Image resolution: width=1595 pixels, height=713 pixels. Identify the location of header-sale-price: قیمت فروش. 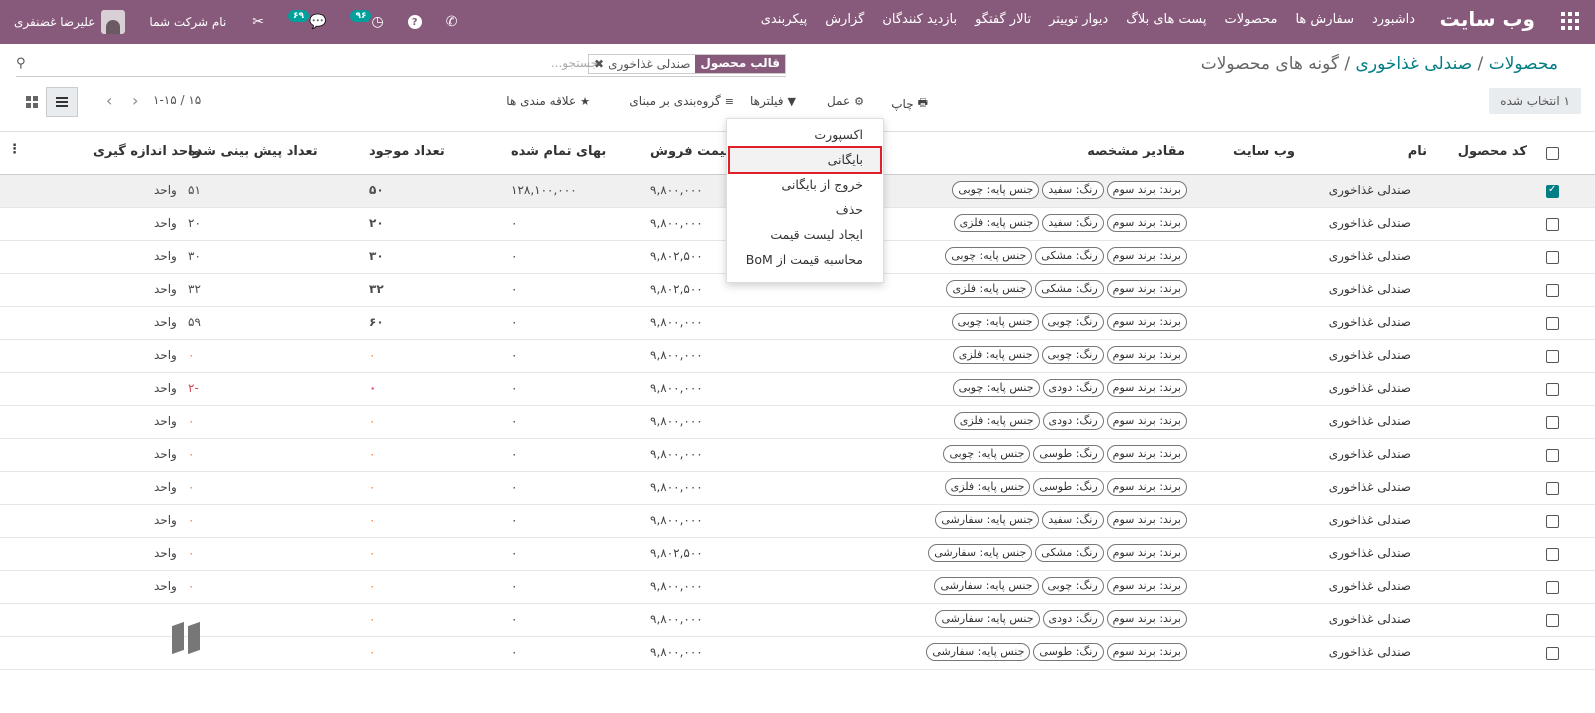
(691, 151).